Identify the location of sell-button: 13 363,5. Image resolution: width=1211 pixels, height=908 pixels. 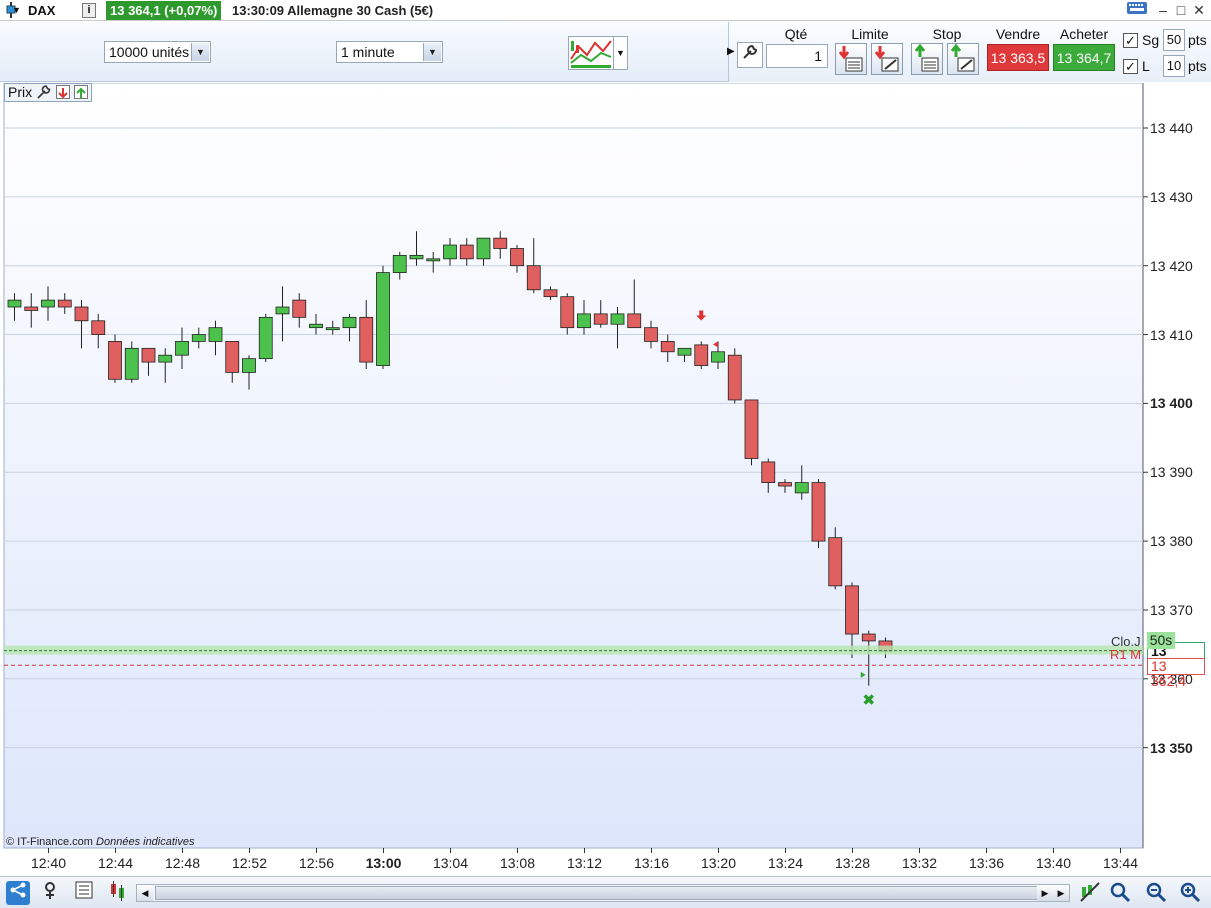
(1018, 57).